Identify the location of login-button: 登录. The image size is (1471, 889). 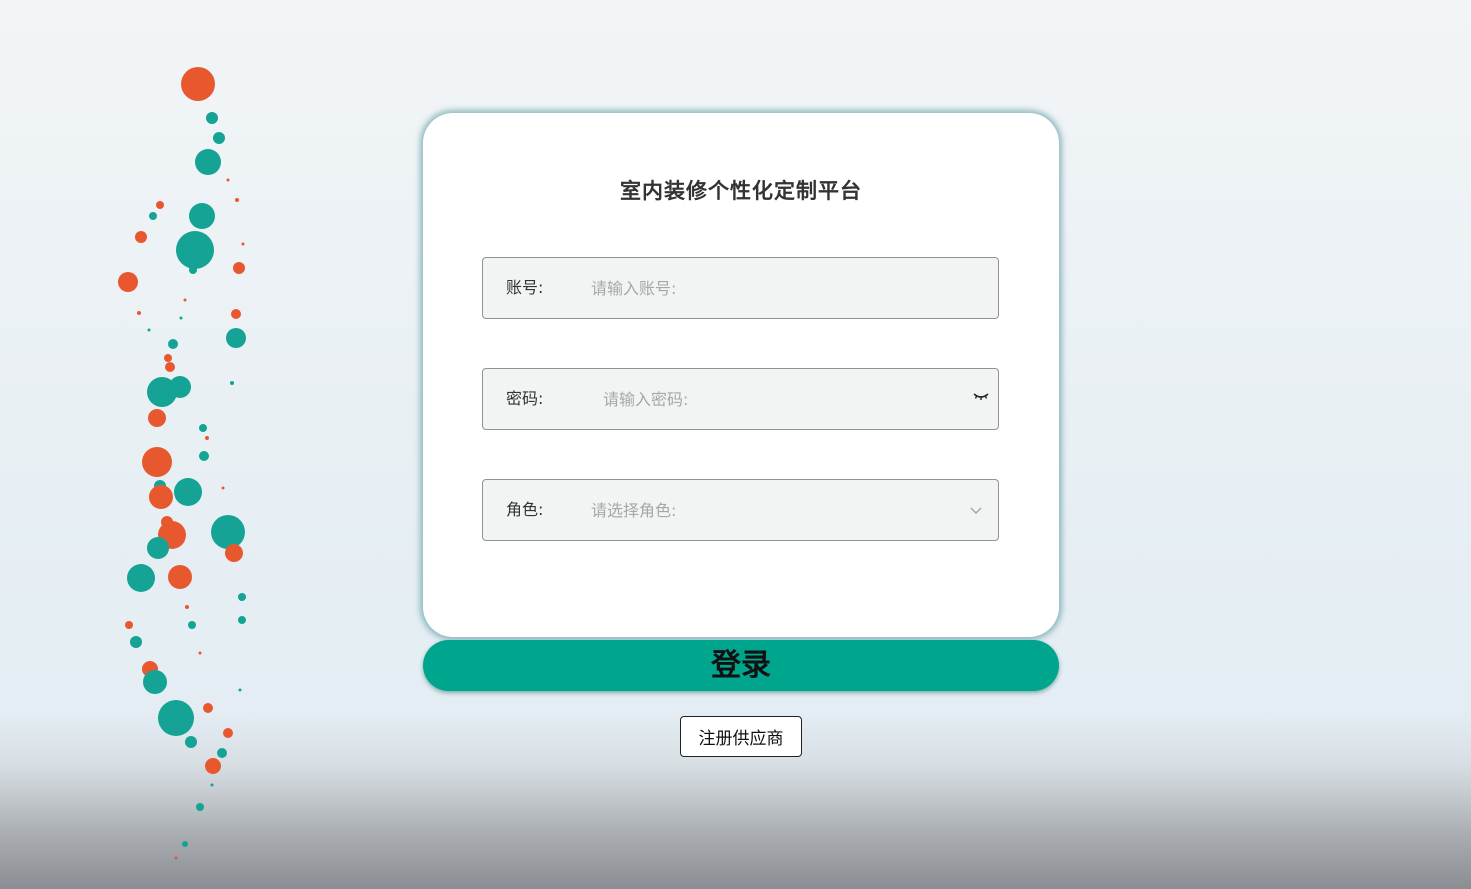
(741, 665).